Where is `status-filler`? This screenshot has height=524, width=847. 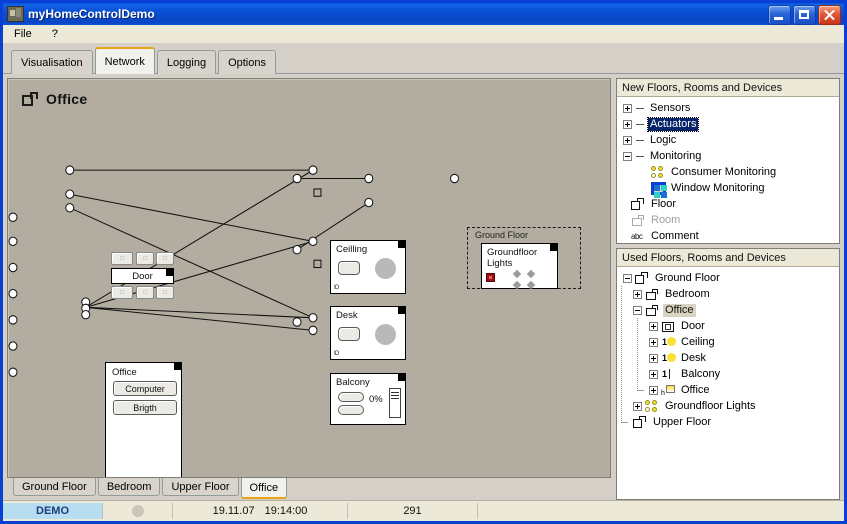 status-filler is located at coordinates (661, 511).